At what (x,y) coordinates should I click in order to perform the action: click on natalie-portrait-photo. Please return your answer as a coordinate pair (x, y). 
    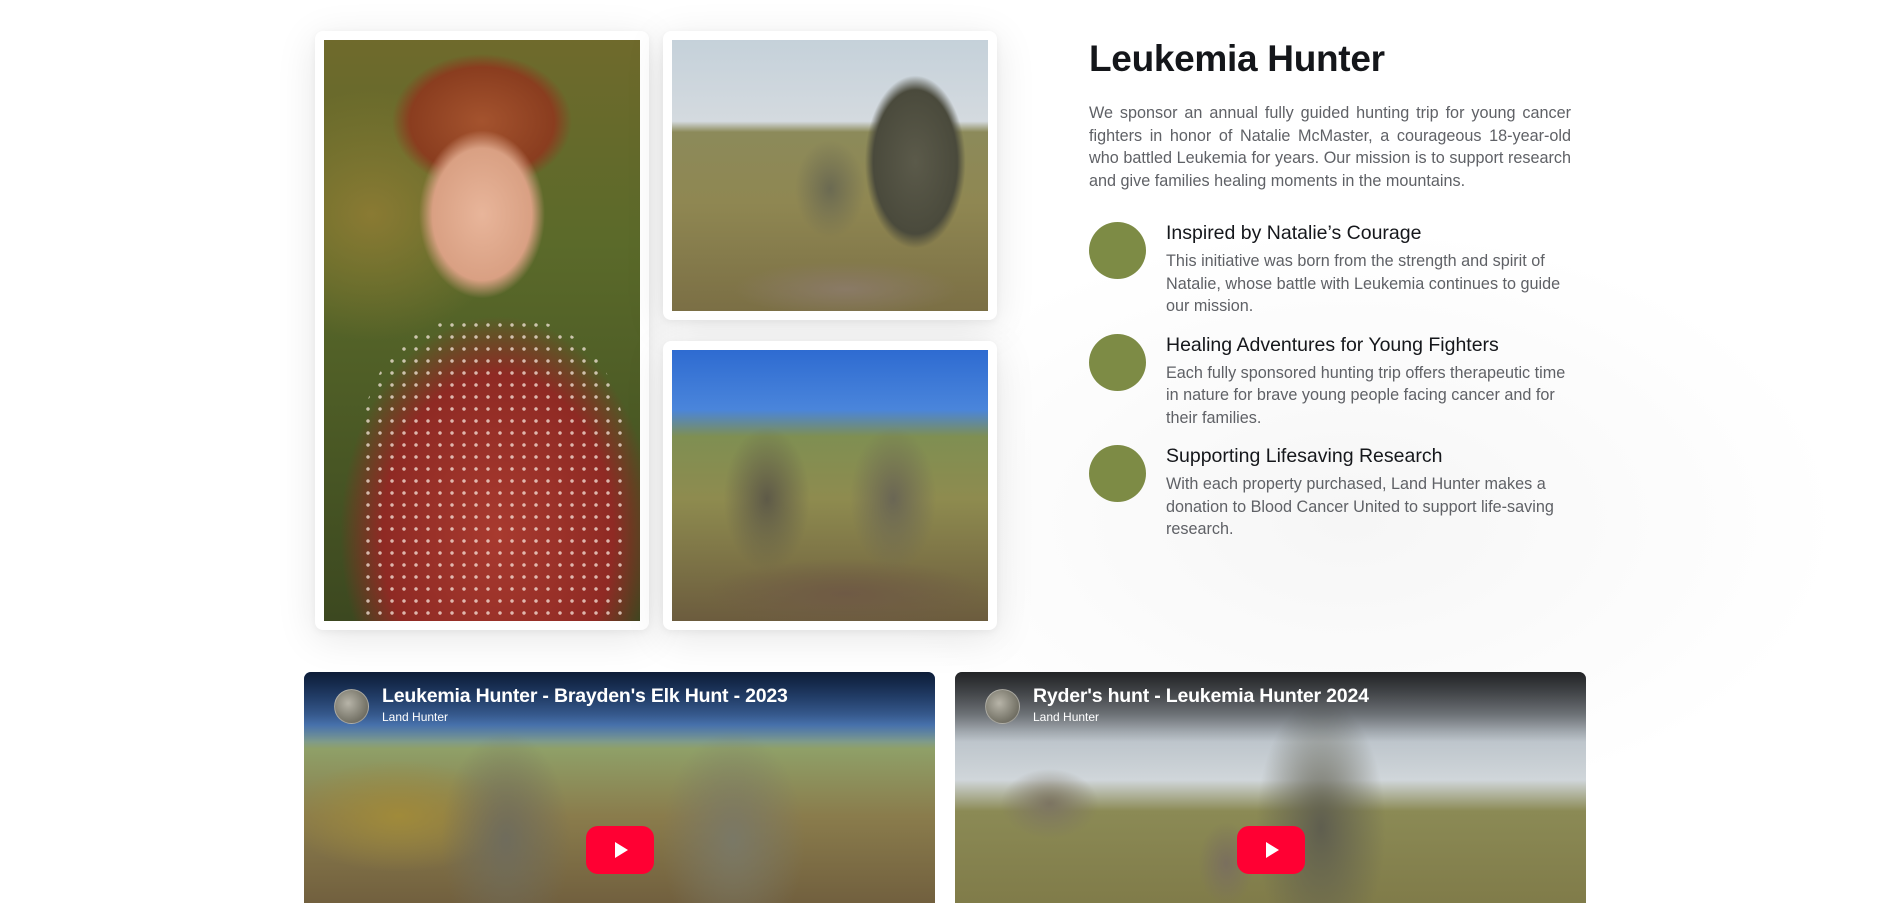
    Looking at the image, I should click on (482, 330).